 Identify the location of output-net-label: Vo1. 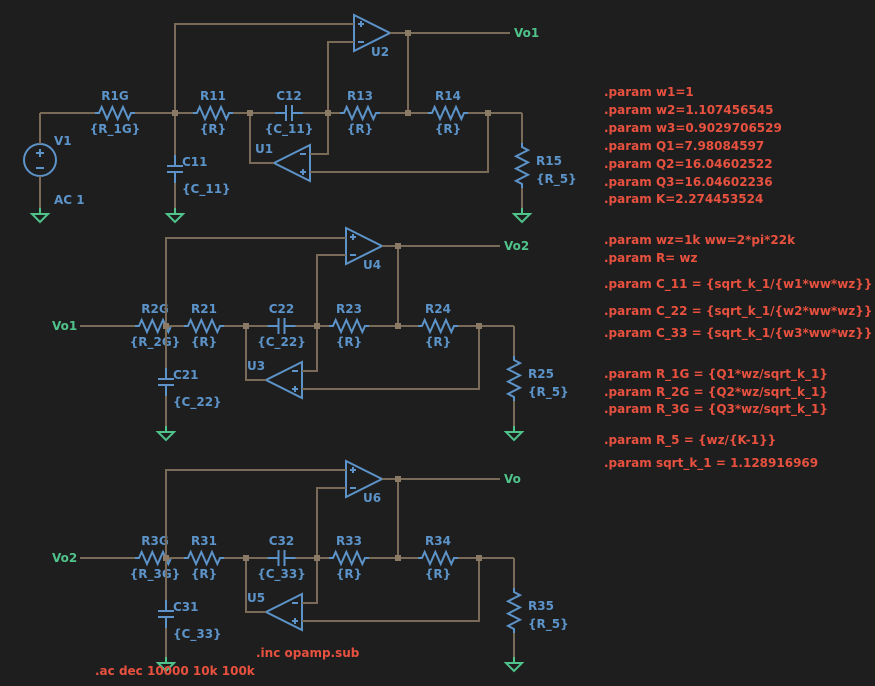
(526, 33).